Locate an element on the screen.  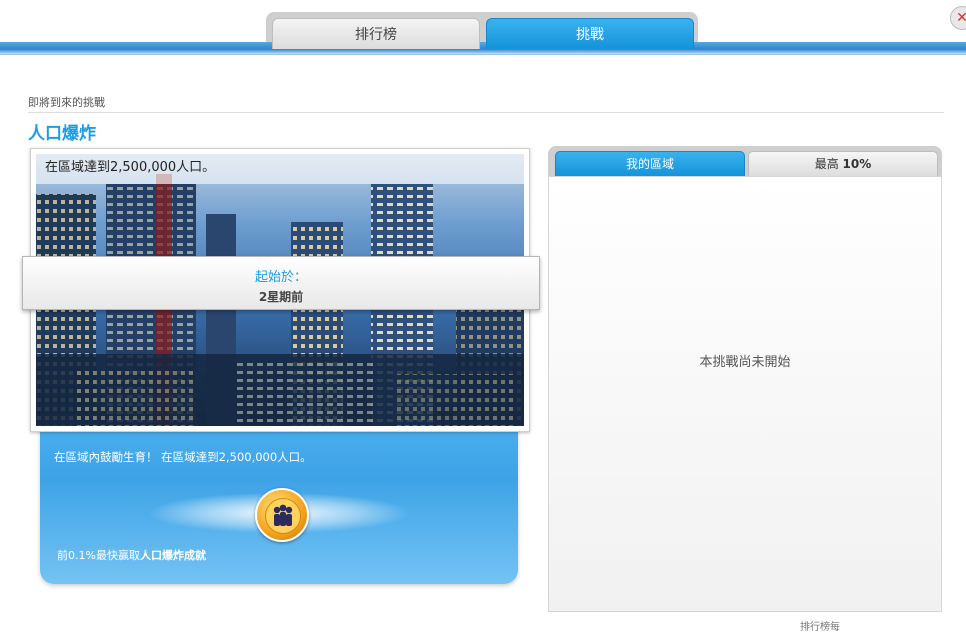
challenge-description: 在區域內鼓勵生育！ 在區域達到2,500,000人口。 is located at coordinates (183, 457).